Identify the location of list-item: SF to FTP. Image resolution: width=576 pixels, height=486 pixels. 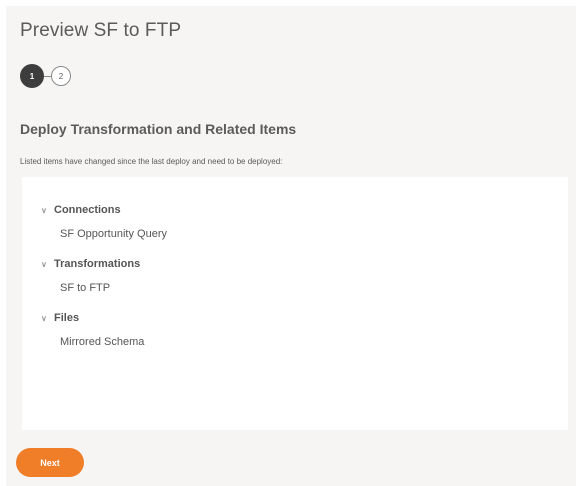
(85, 288).